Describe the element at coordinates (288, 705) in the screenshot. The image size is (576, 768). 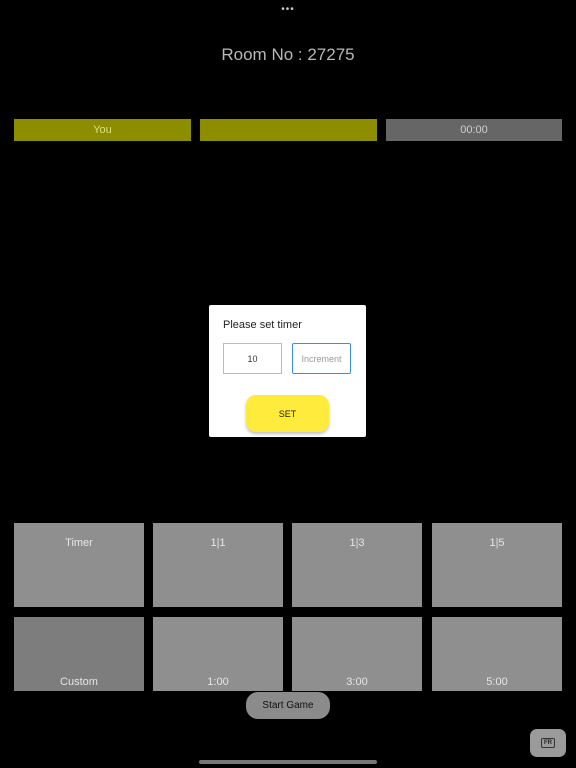
I see `start-game-button: Start Game` at that location.